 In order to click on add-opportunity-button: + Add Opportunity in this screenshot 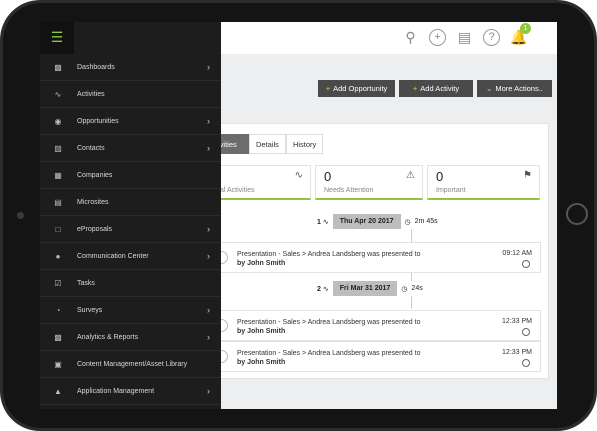, I will do `click(356, 88)`.